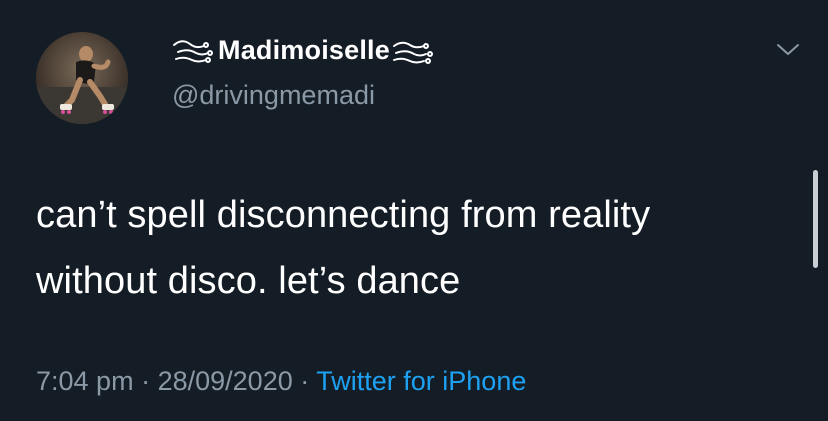 The height and width of the screenshot is (421, 828). Describe the element at coordinates (815, 219) in the screenshot. I see `scrollbar` at that location.